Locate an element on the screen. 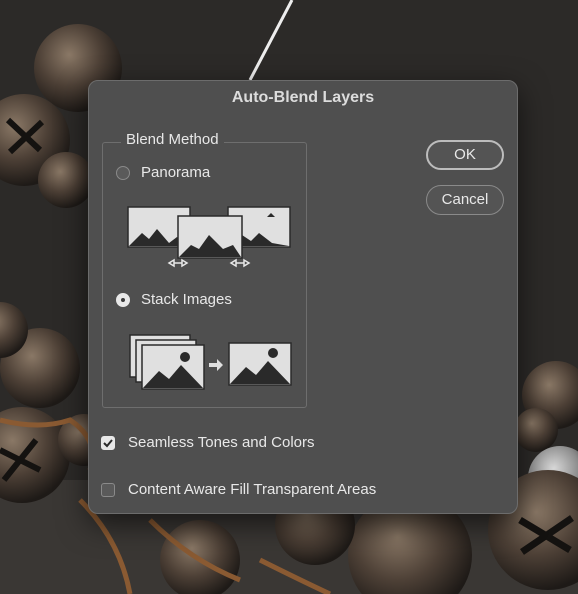 Image resolution: width=578 pixels, height=594 pixels. seamless-tones-checkbox is located at coordinates (108, 443).